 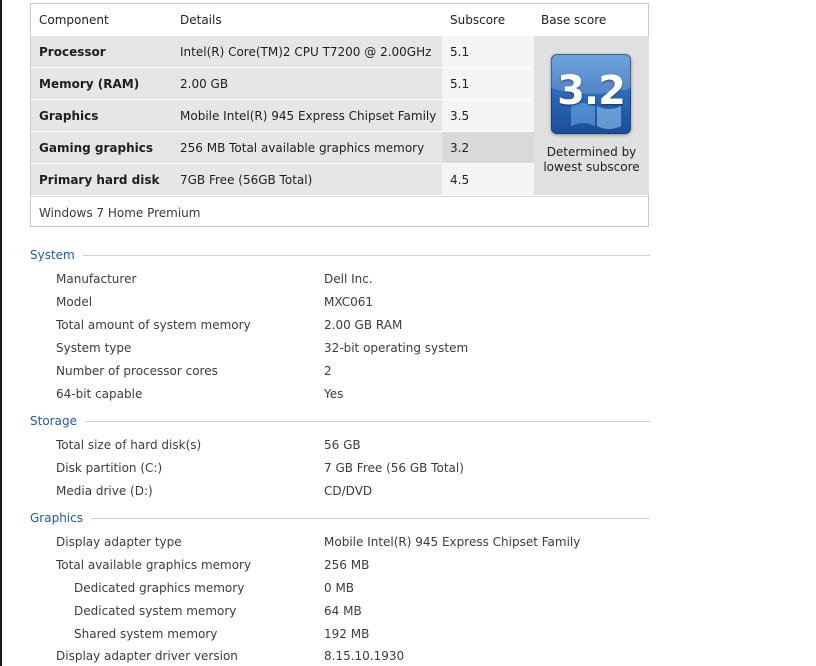 I want to click on property-label: 64-bit capable, so click(x=99, y=394).